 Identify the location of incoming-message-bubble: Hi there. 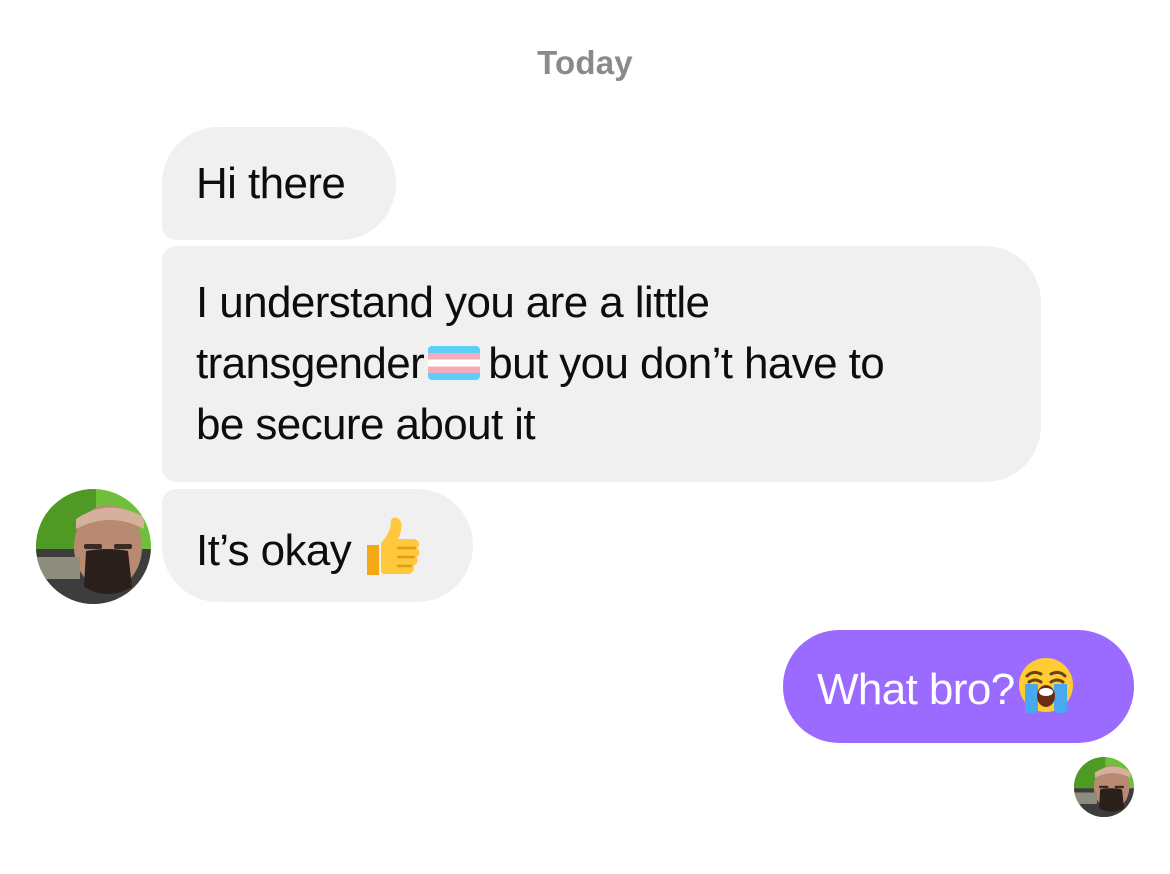
(279, 183).